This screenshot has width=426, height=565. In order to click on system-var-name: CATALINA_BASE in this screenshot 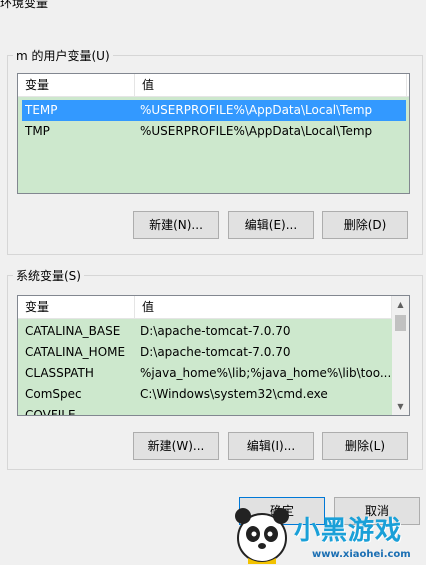, I will do `click(73, 331)`.